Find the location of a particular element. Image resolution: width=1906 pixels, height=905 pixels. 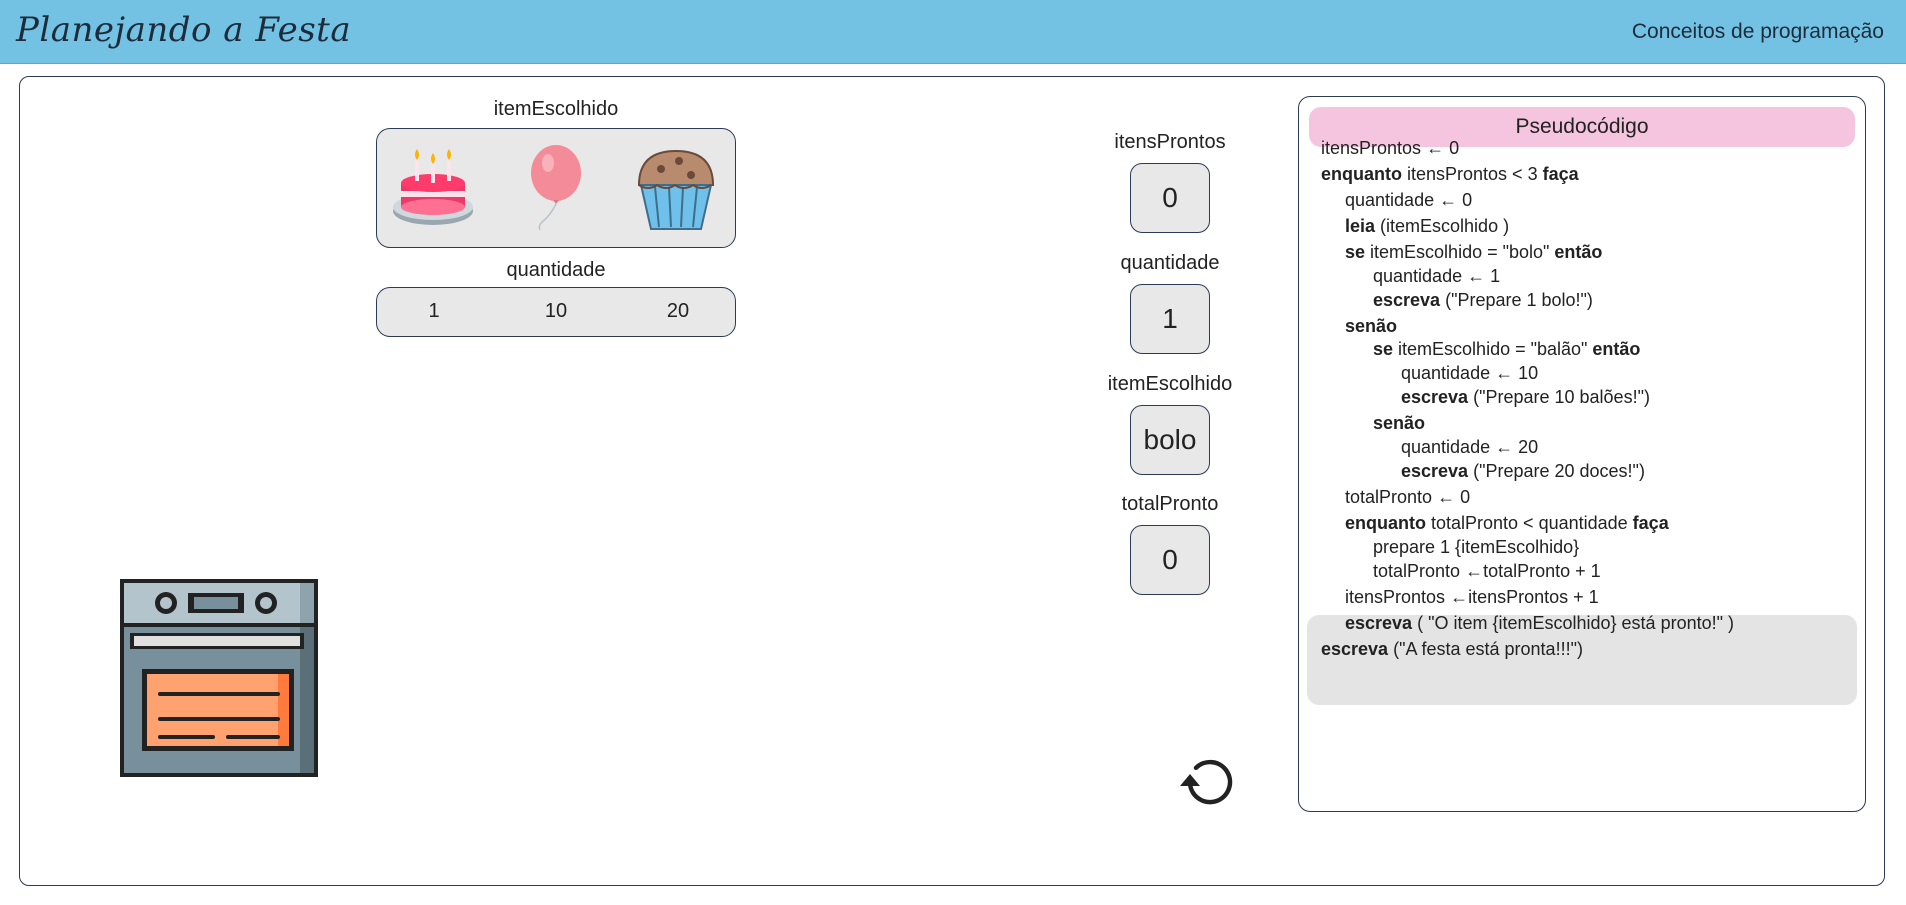

pseudocode-line: itensProntos ←itensProntos + 1 is located at coordinates (1472, 597).